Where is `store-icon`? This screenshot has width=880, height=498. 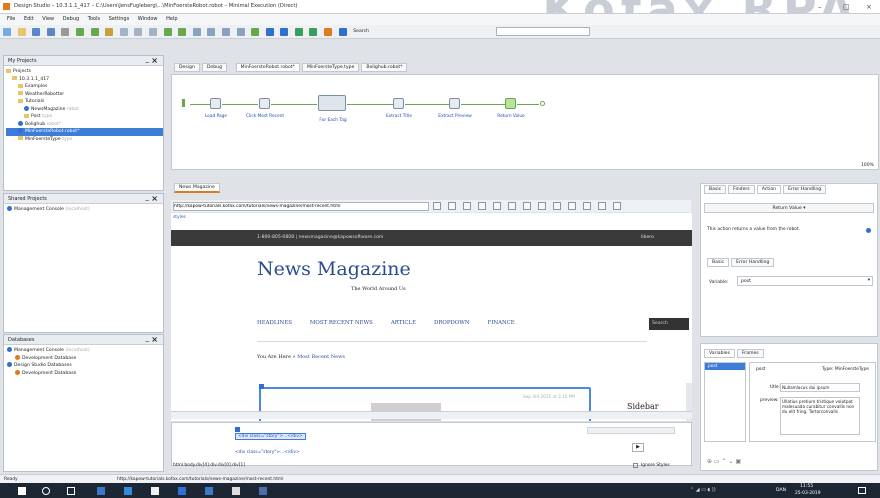
store-icon is located at coordinates (155, 491).